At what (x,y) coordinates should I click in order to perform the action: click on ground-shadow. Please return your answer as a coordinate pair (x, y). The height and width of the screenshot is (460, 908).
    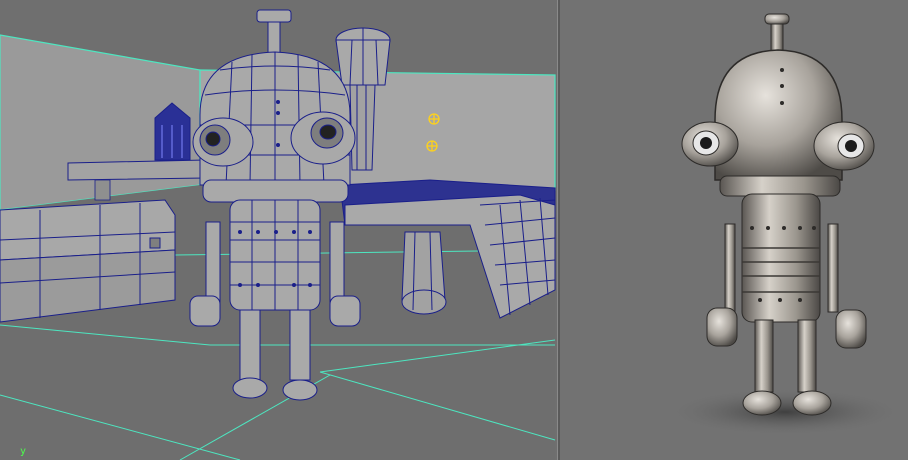
    Looking at the image, I should click on (785, 412).